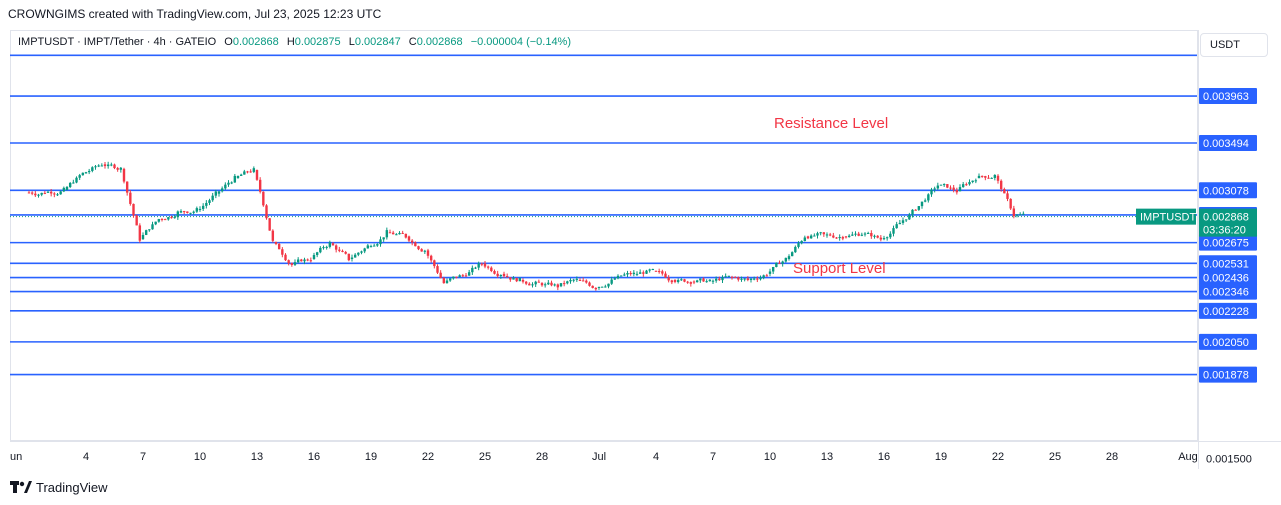 The height and width of the screenshot is (505, 1281). What do you see at coordinates (59, 487) in the screenshot?
I see `tradingview-logo: TradingView` at bounding box center [59, 487].